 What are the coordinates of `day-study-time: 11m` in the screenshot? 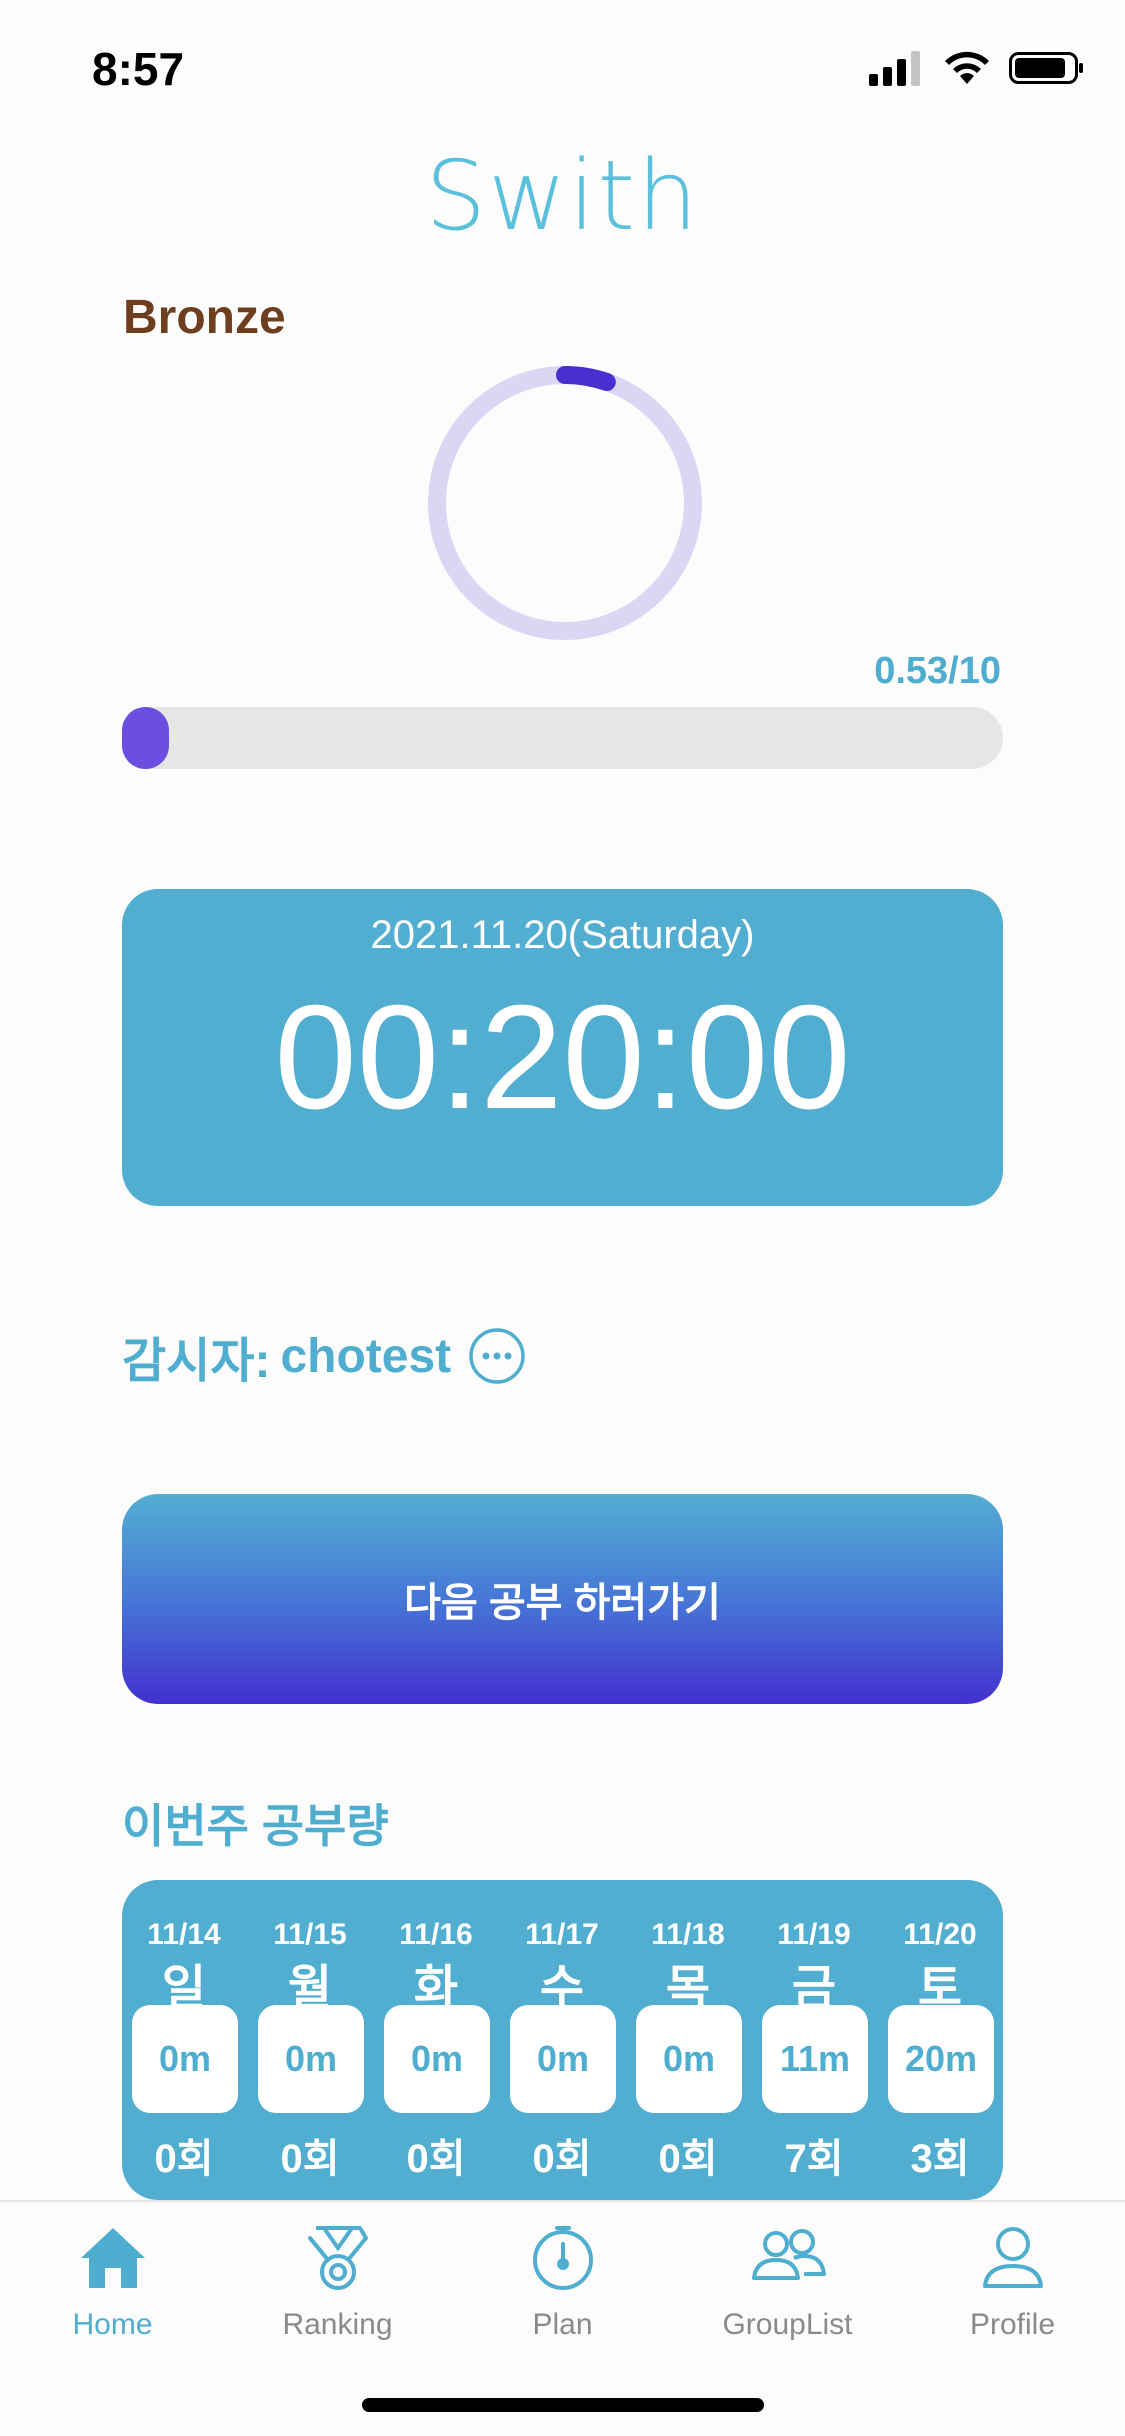 It's located at (815, 2059).